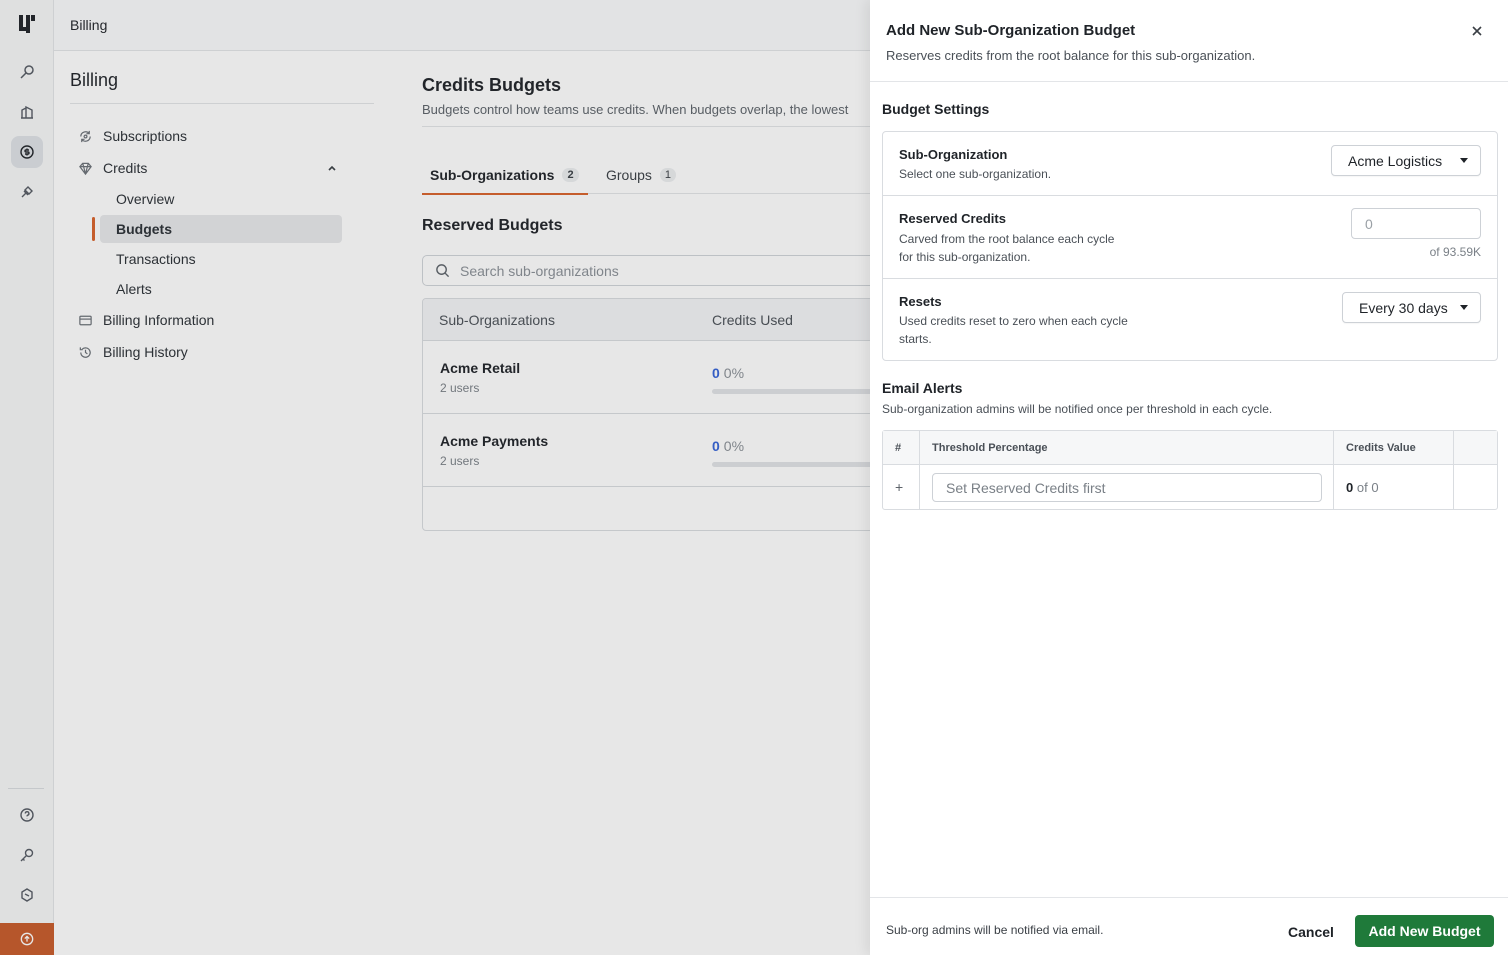 The height and width of the screenshot is (955, 1508). I want to click on column-header-credits-value: Credits Value, so click(1381, 448).